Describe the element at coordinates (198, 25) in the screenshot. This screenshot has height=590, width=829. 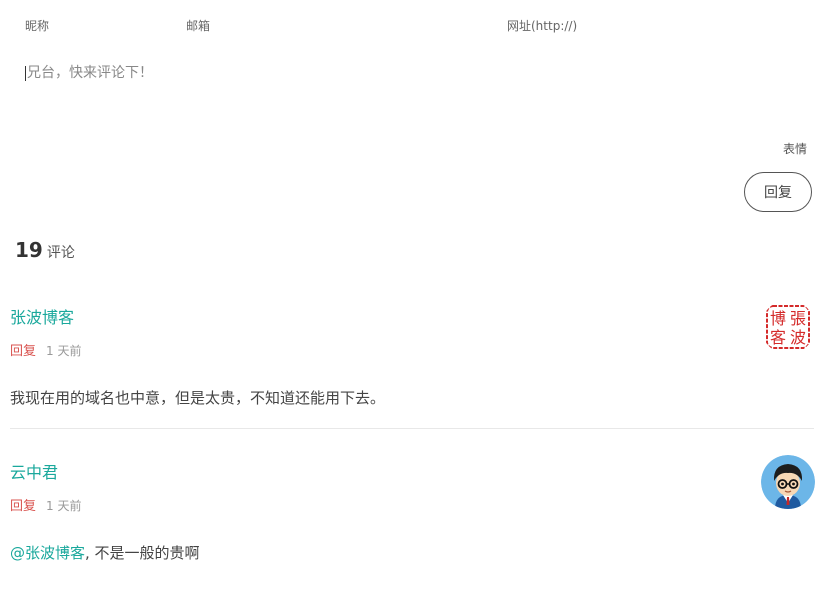
I see `email-field: 邮箱` at that location.